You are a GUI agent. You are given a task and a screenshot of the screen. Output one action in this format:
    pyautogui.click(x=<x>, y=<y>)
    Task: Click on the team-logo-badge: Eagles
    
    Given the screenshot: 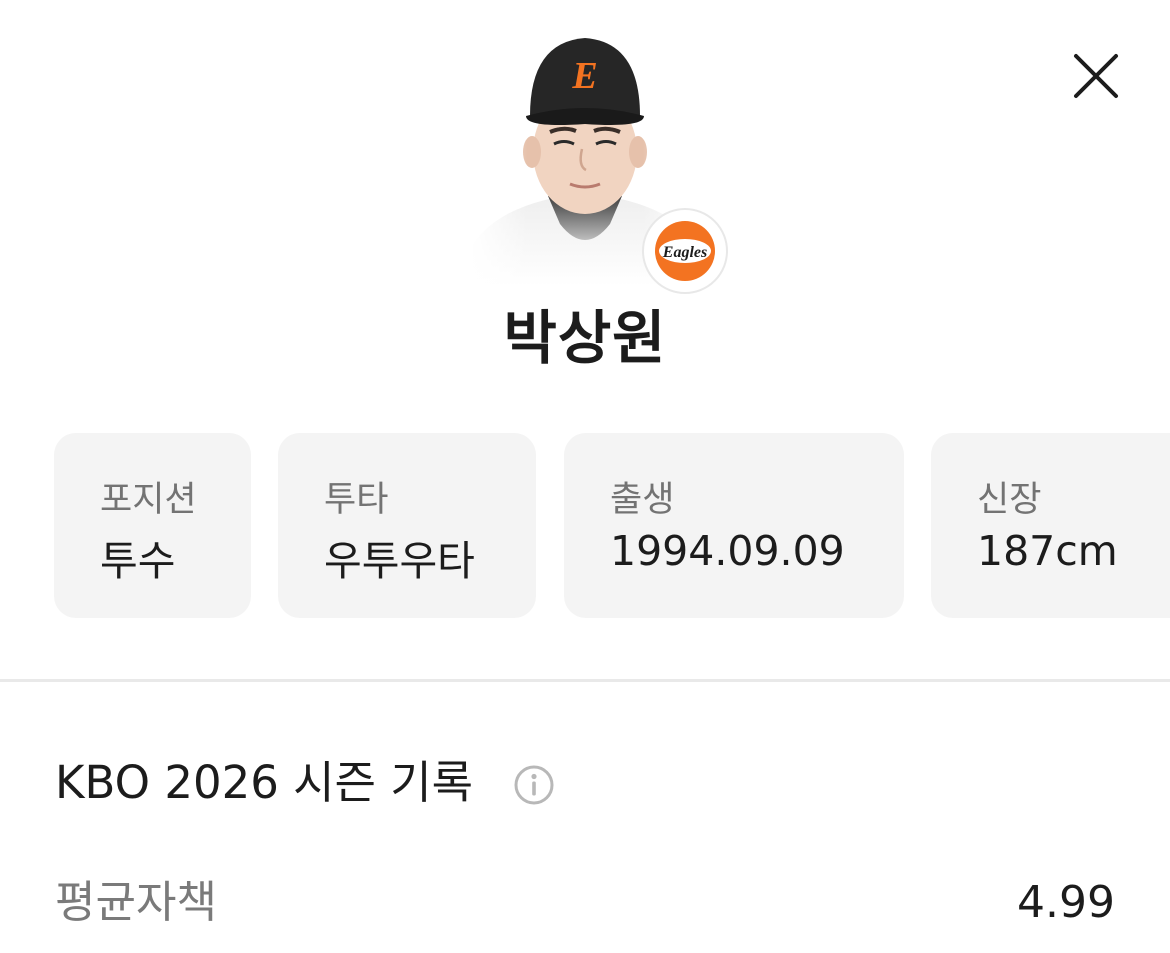 What is the action you would take?
    pyautogui.click(x=685, y=251)
    